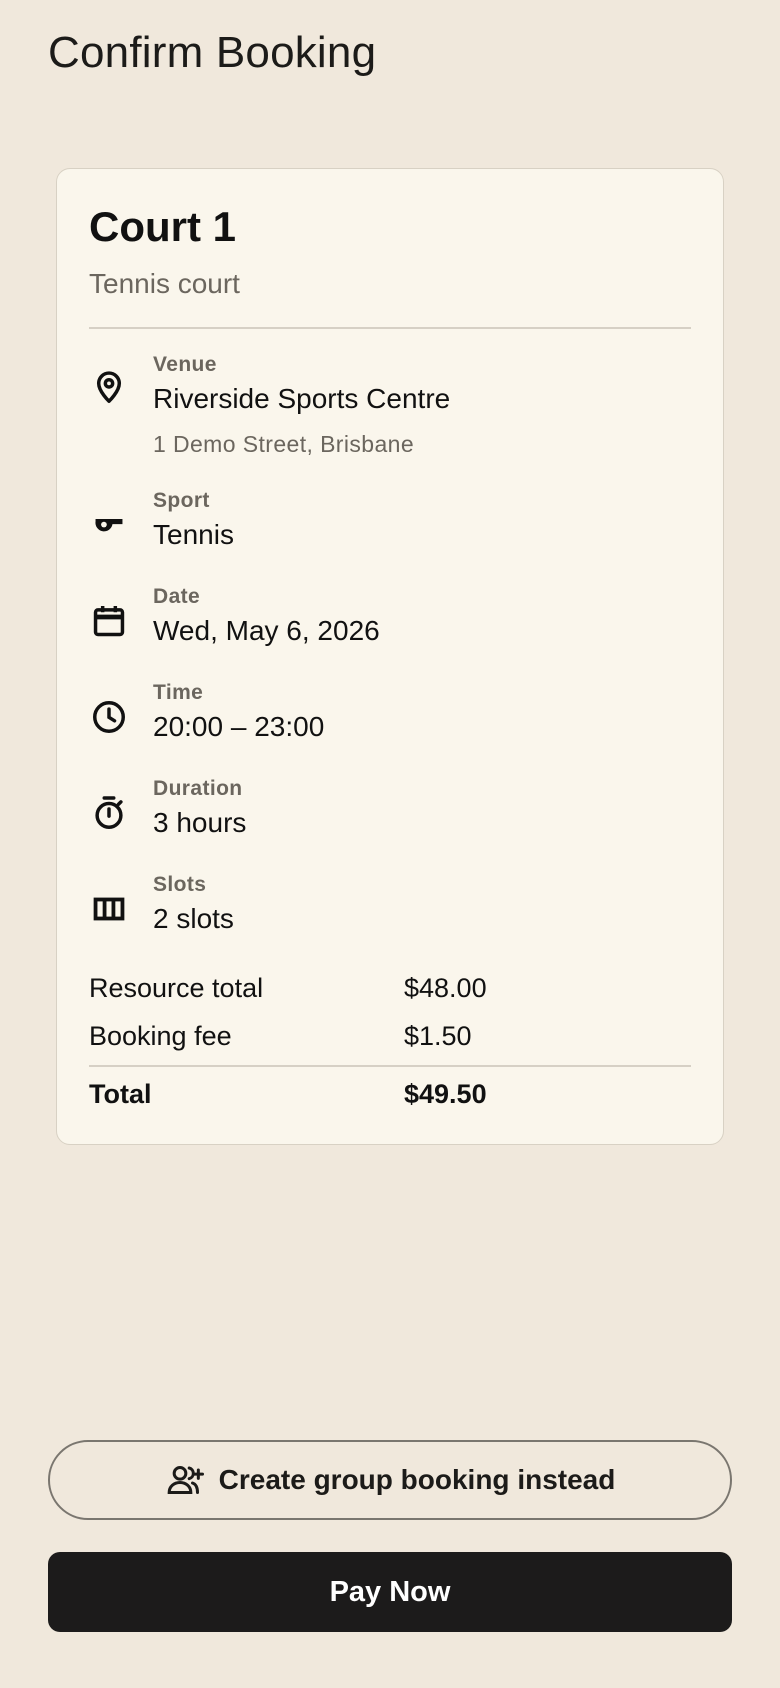  I want to click on detail-sport: Sport Tennis, so click(390, 524).